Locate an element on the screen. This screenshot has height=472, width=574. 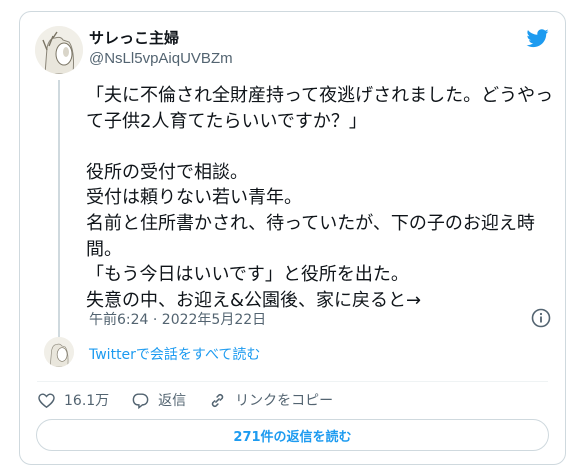
divider is located at coordinates (292, 381).